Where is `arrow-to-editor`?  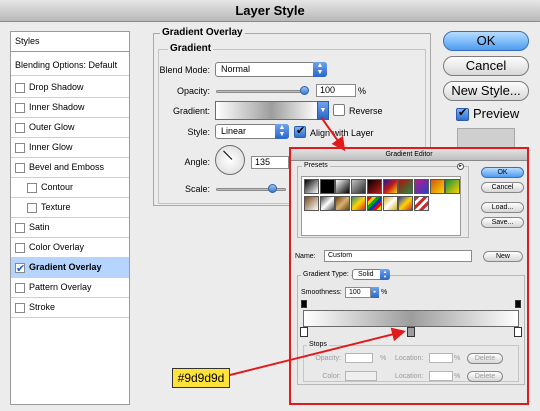 arrow-to-editor is located at coordinates (333, 134).